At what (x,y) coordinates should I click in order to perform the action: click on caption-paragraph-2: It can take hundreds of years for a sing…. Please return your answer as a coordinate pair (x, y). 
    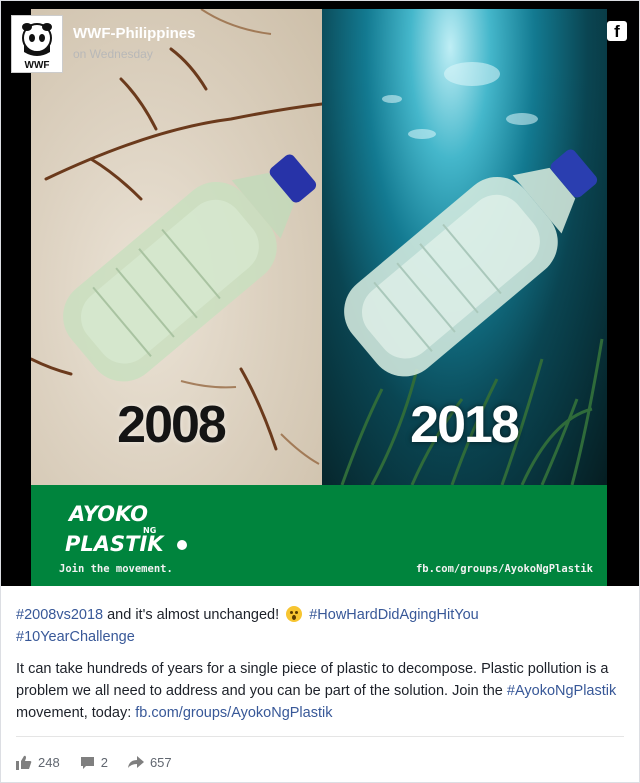
    Looking at the image, I should click on (320, 691).